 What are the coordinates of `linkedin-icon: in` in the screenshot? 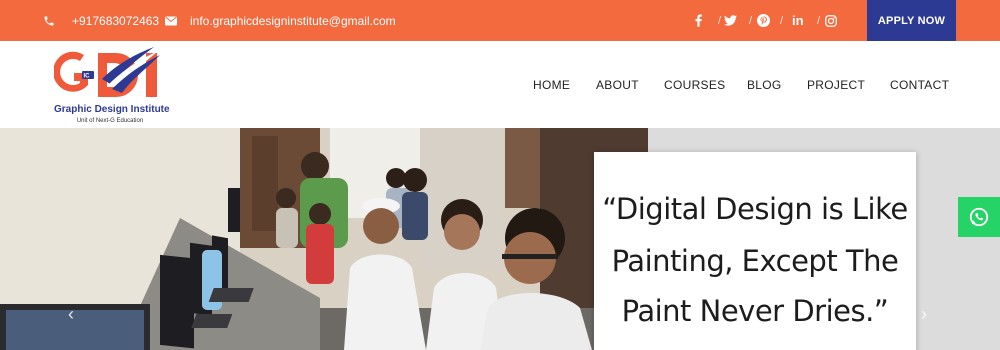 It's located at (798, 20).